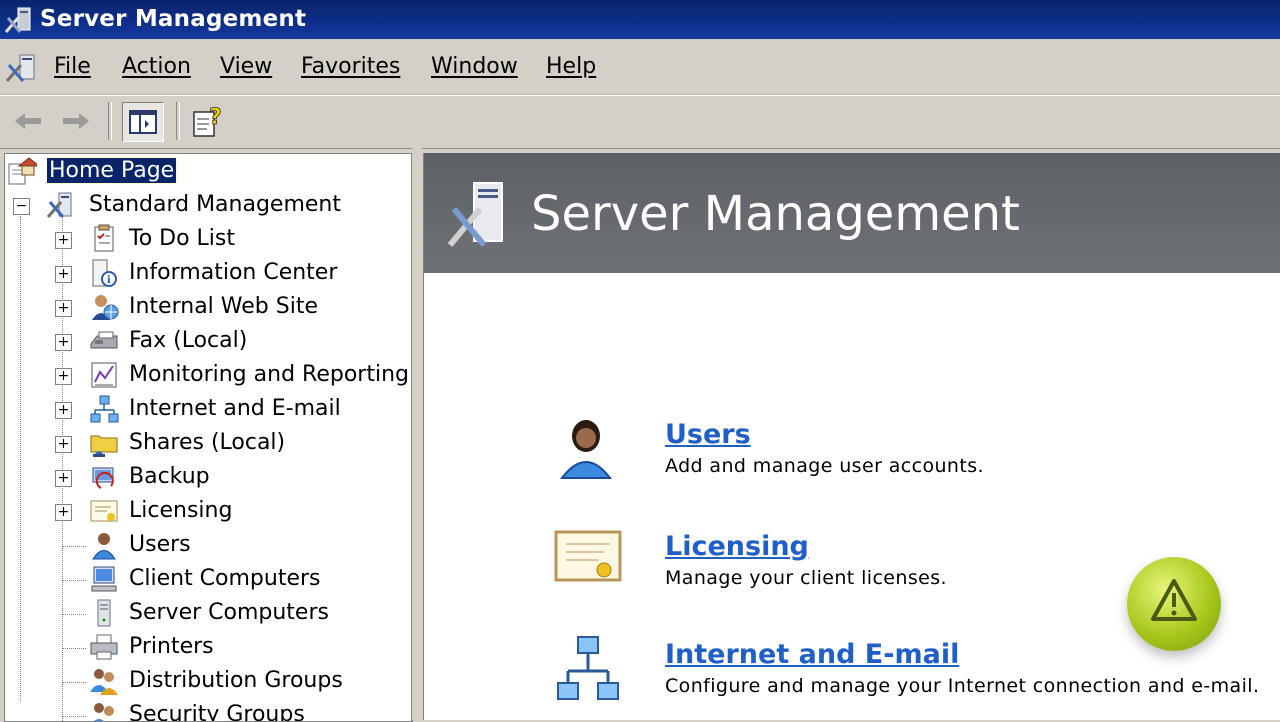 The width and height of the screenshot is (1280, 722). I want to click on show-hide-tree-button, so click(143, 122).